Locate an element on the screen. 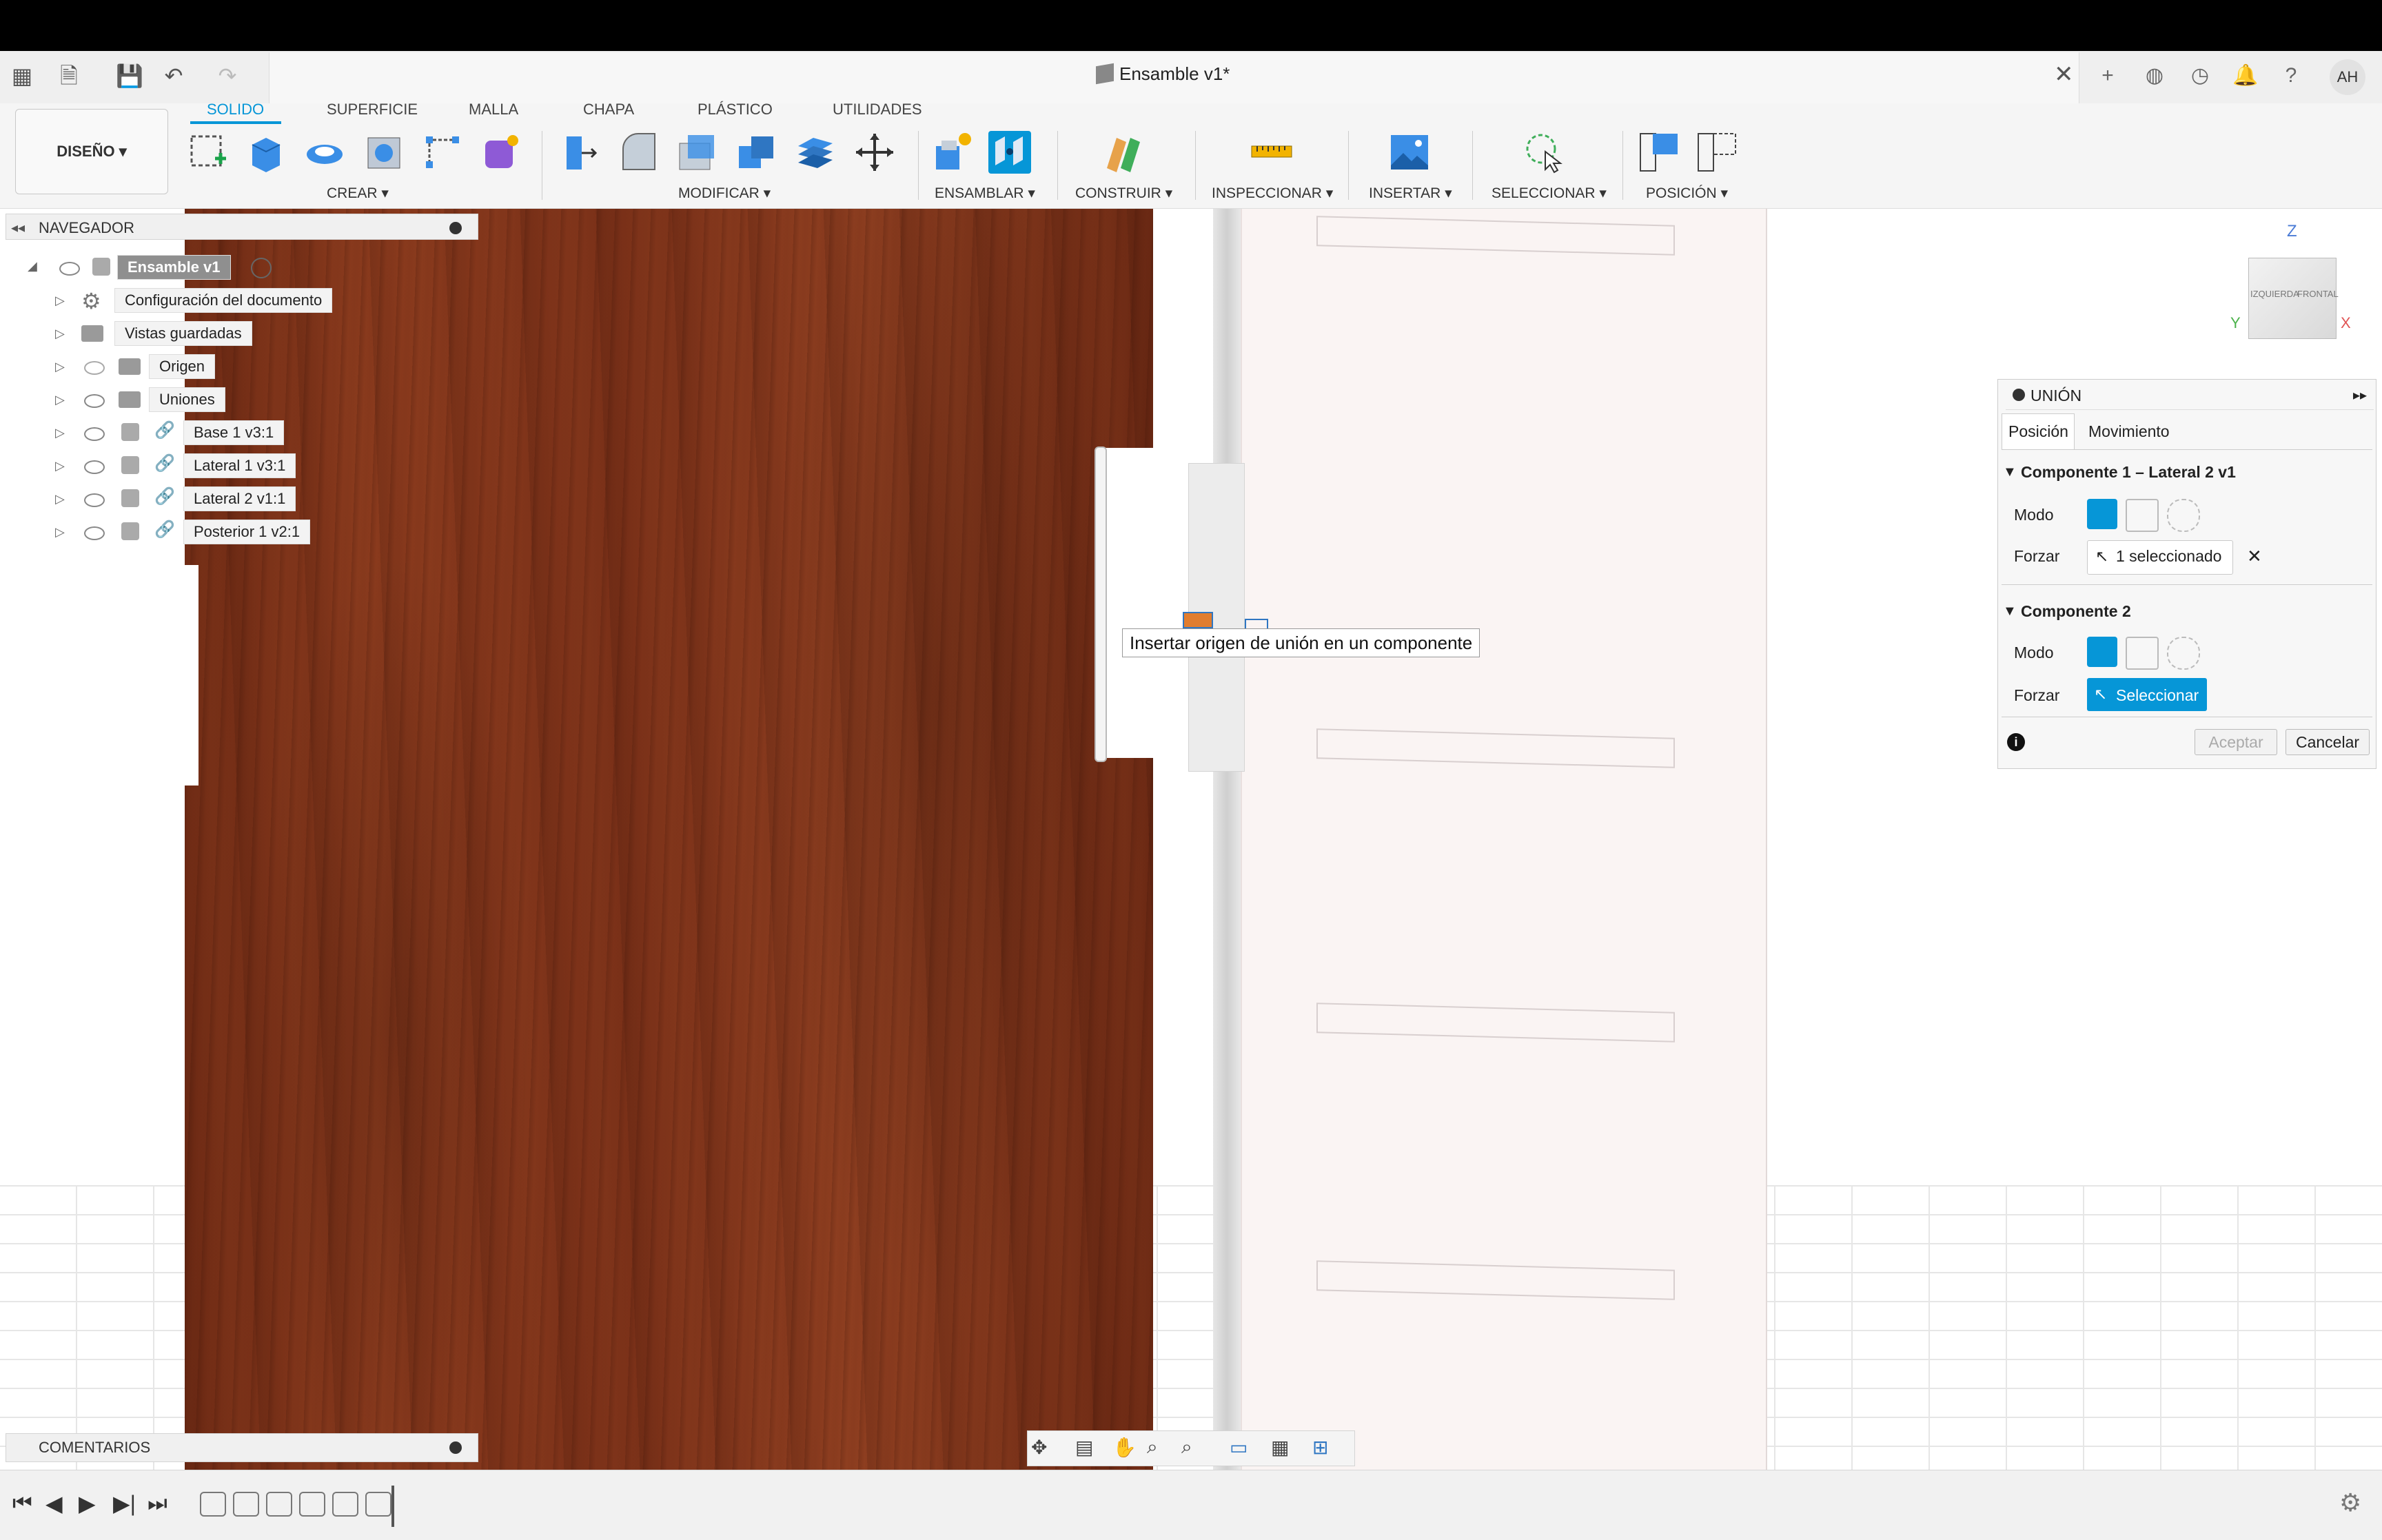 Image resolution: width=2382 pixels, height=1540 pixels. step-back-icon: ◀ is located at coordinates (54, 1503).